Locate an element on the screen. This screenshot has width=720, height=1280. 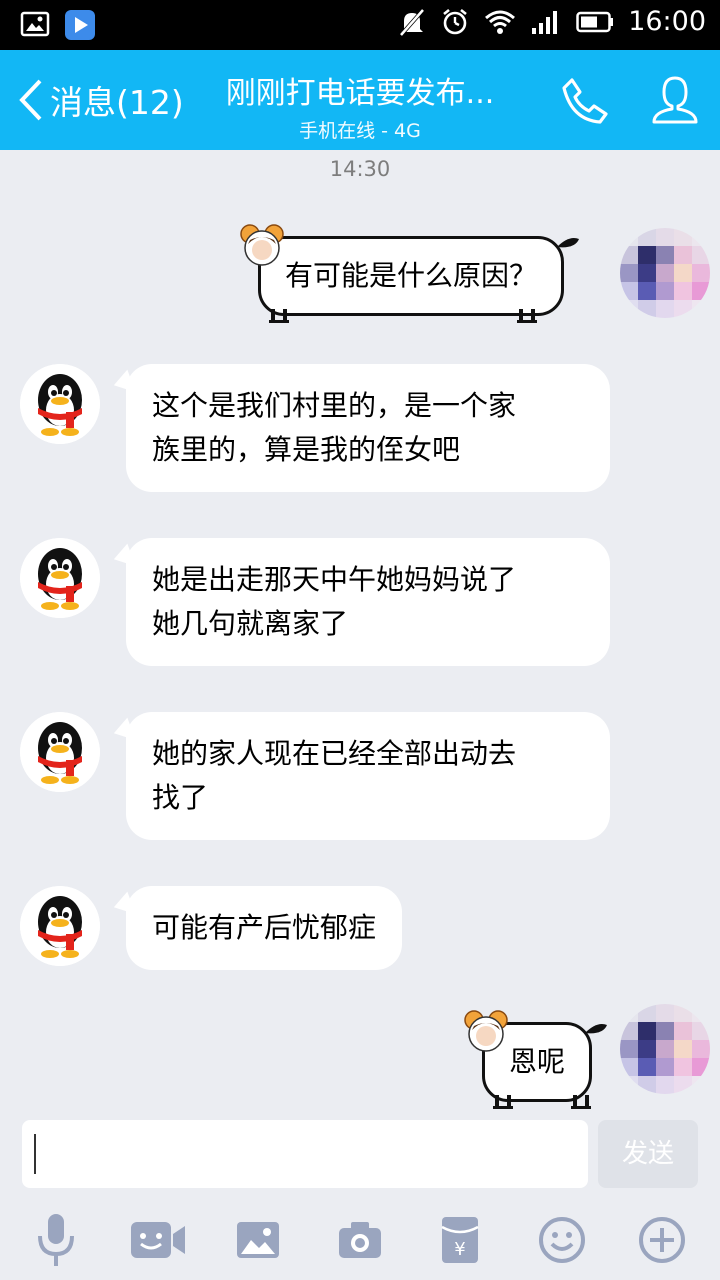
message-text: 有可能是什么原因？ is located at coordinates (411, 275).